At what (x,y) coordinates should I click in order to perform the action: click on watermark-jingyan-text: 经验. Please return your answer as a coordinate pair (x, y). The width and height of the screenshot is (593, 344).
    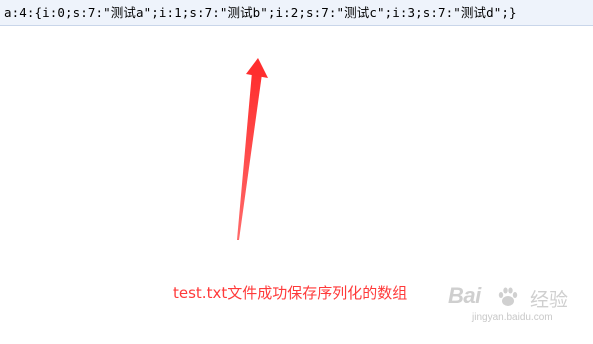
    Looking at the image, I should click on (549, 300).